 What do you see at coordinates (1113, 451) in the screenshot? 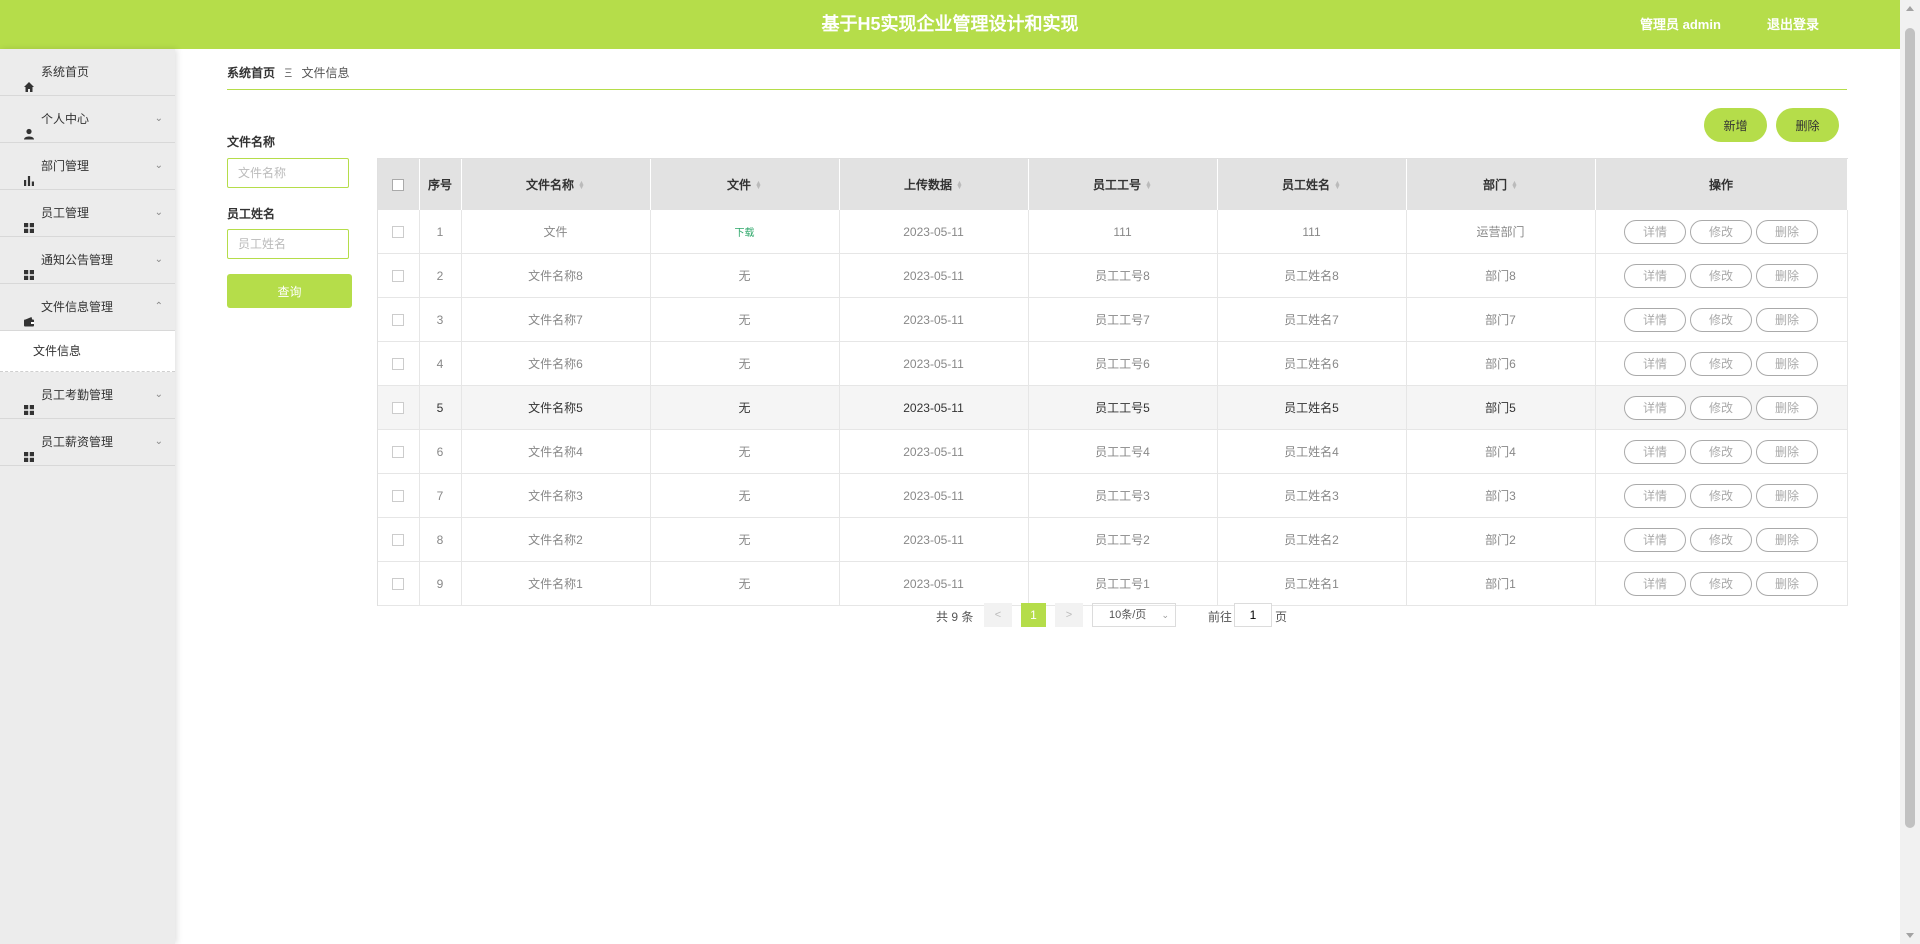
I see `table-row: 6 文件名称4 无 2023-05-11 员工工号4 员工姓名4 部门4 详情 修改 删除` at bounding box center [1113, 451].